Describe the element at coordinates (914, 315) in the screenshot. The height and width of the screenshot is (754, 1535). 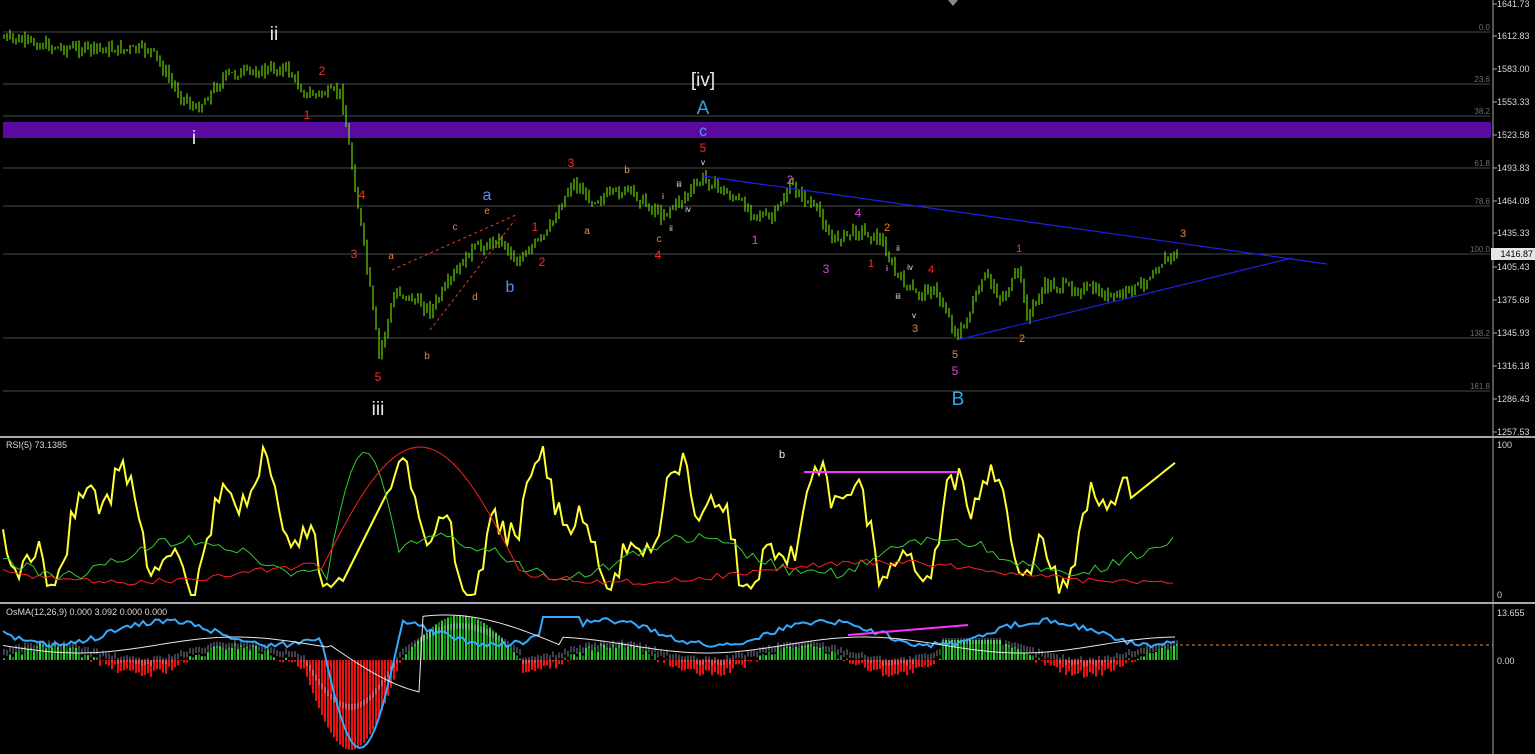
I see `wave-label-white2-v: v` at that location.